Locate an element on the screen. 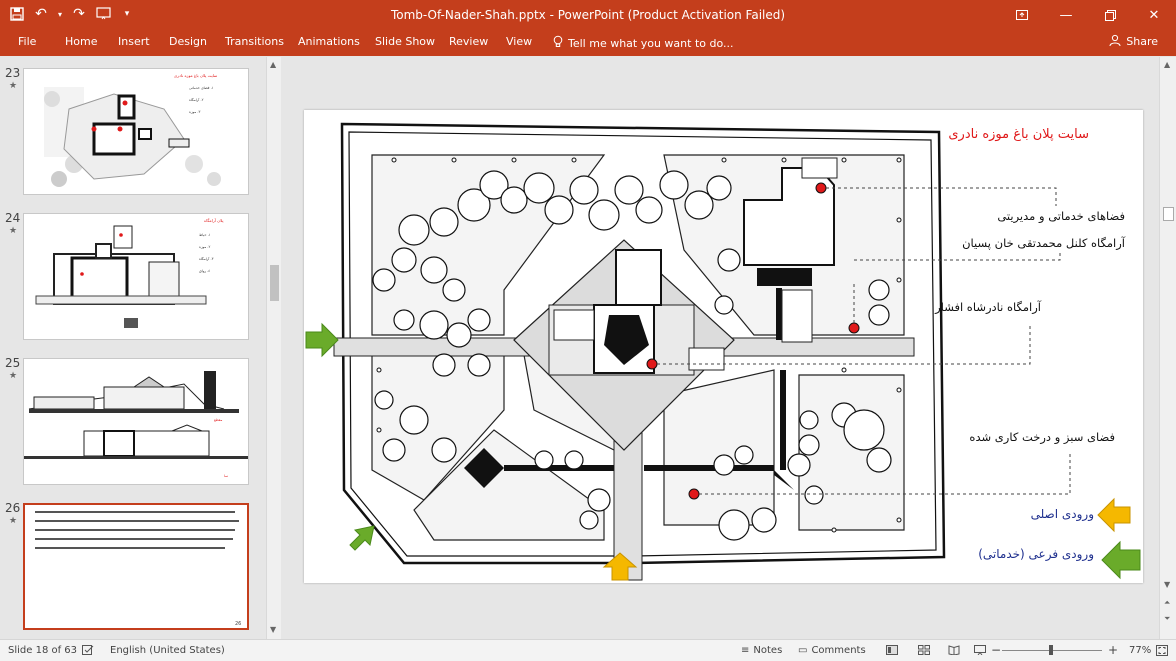 Image resolution: width=1176 pixels, height=661 pixels. comments-label: Comments is located at coordinates (838, 650).